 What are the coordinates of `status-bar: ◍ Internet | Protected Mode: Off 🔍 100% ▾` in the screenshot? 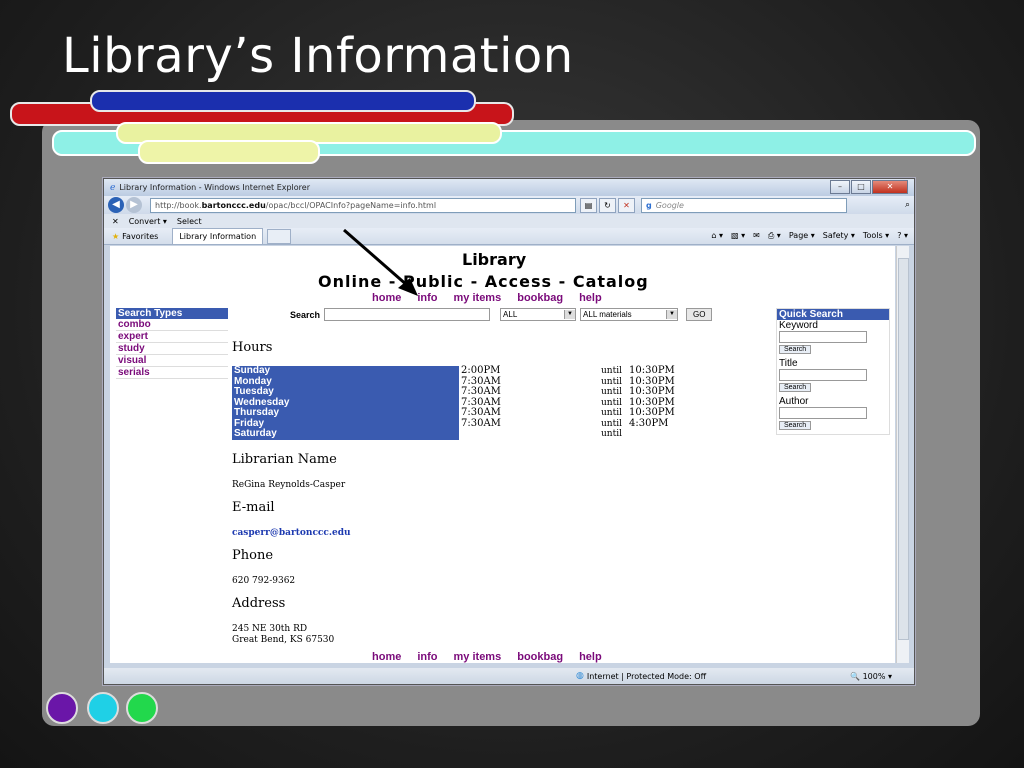 It's located at (509, 676).